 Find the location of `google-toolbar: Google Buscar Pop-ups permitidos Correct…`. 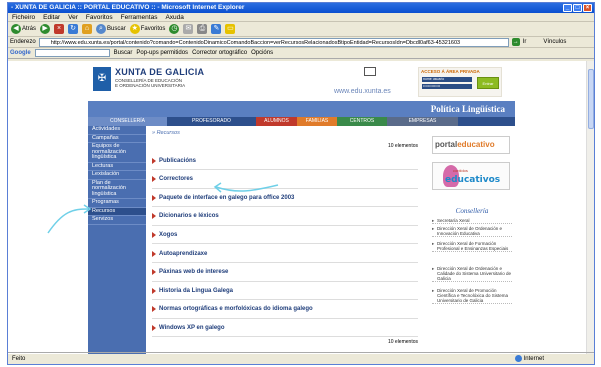

google-toolbar: Google Buscar Pop-ups permitidos Correct… is located at coordinates (301, 53).